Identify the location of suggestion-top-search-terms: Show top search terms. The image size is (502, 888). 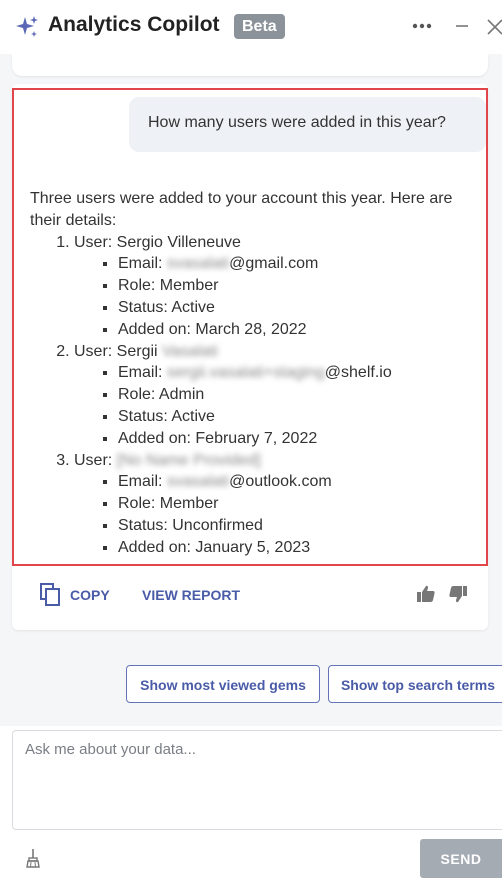
(415, 684).